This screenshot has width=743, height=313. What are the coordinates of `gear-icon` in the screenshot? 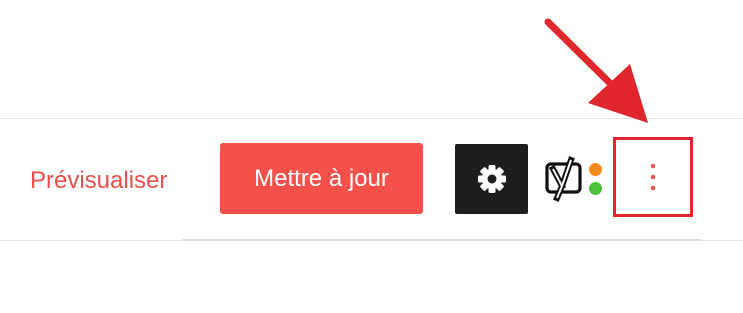 It's located at (491, 179).